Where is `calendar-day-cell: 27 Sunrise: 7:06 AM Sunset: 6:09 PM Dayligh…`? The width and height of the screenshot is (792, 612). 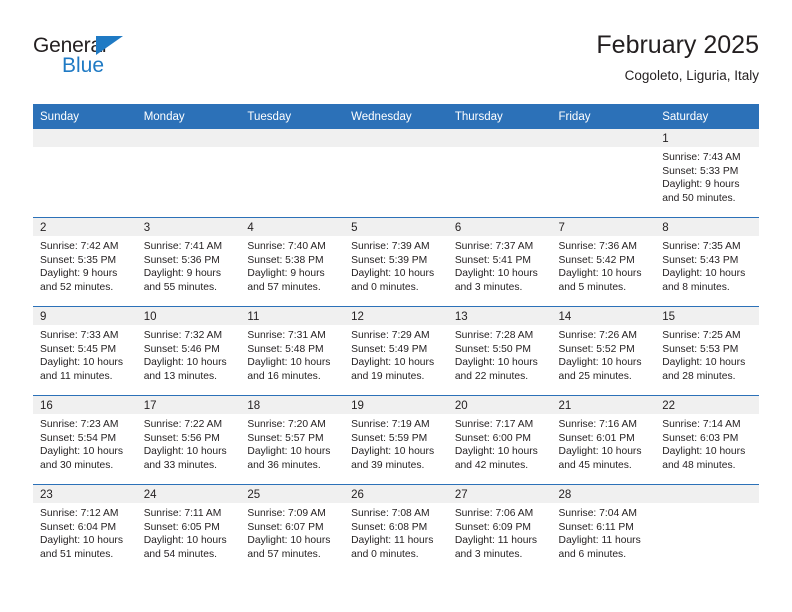 calendar-day-cell: 27 Sunrise: 7:06 AM Sunset: 6:09 PM Dayligh… is located at coordinates (499, 528).